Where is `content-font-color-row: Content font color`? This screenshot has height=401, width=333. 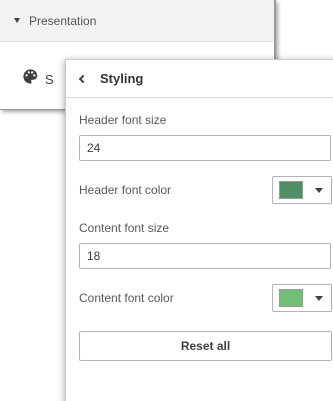
content-font-color-row: Content font color is located at coordinates (205, 298).